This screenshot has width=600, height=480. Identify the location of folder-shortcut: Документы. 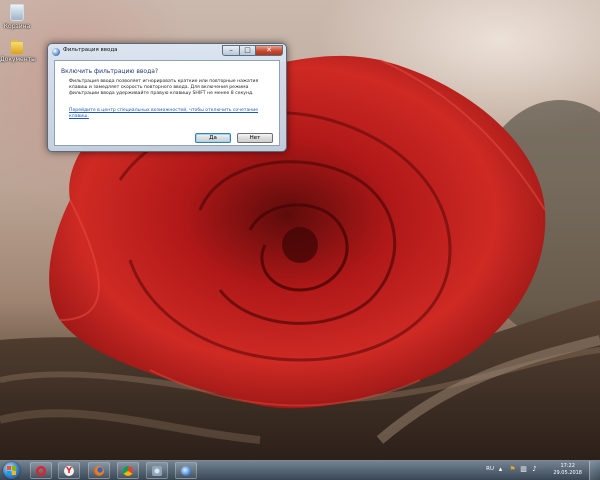
(18, 51).